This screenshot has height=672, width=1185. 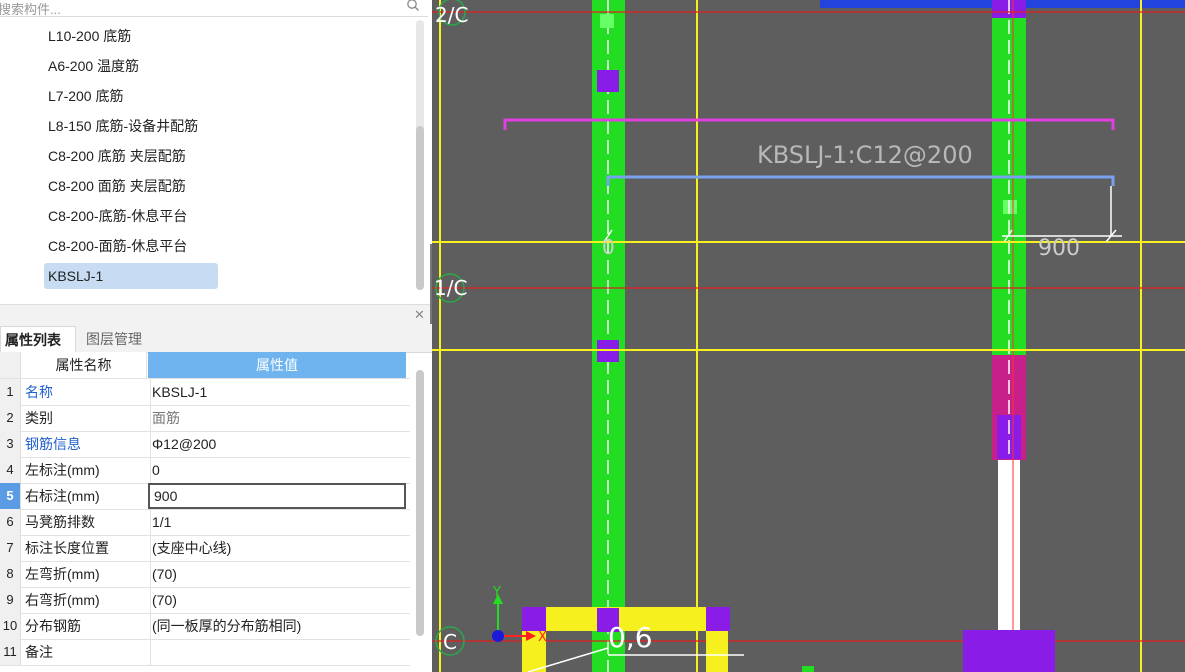 What do you see at coordinates (277, 365) in the screenshot?
I see `header-value: 属性值` at bounding box center [277, 365].